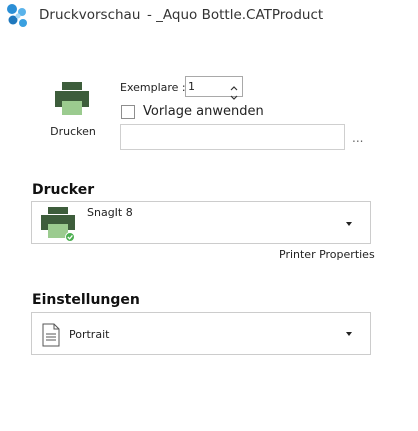  Describe the element at coordinates (90, 15) in the screenshot. I see `window-title: Druckvorschau` at that location.